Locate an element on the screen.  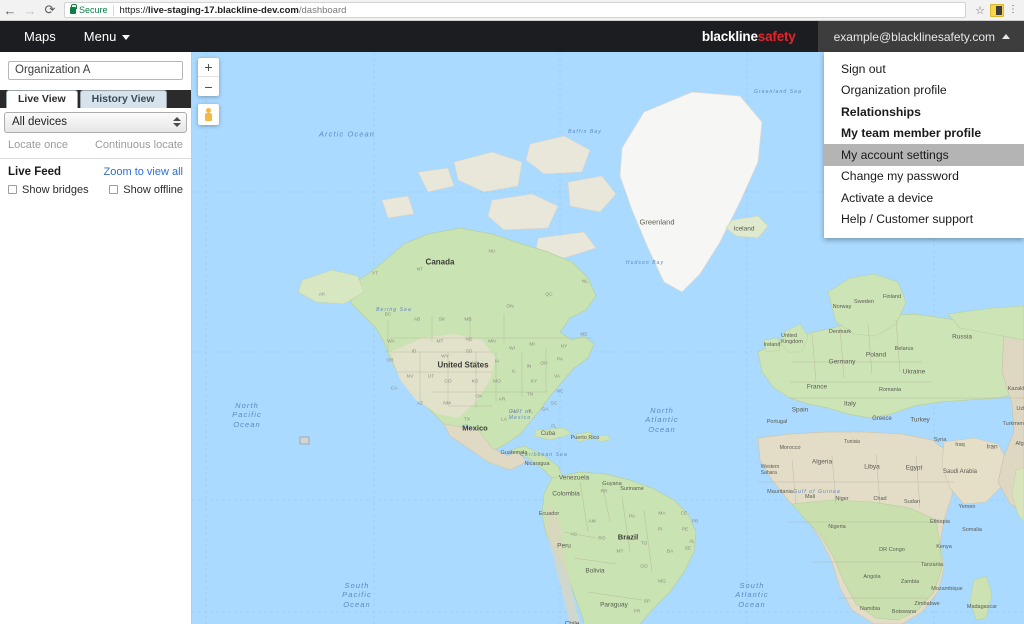
dropdown-item-my-account-settings: My account settings is located at coordinates (924, 155).